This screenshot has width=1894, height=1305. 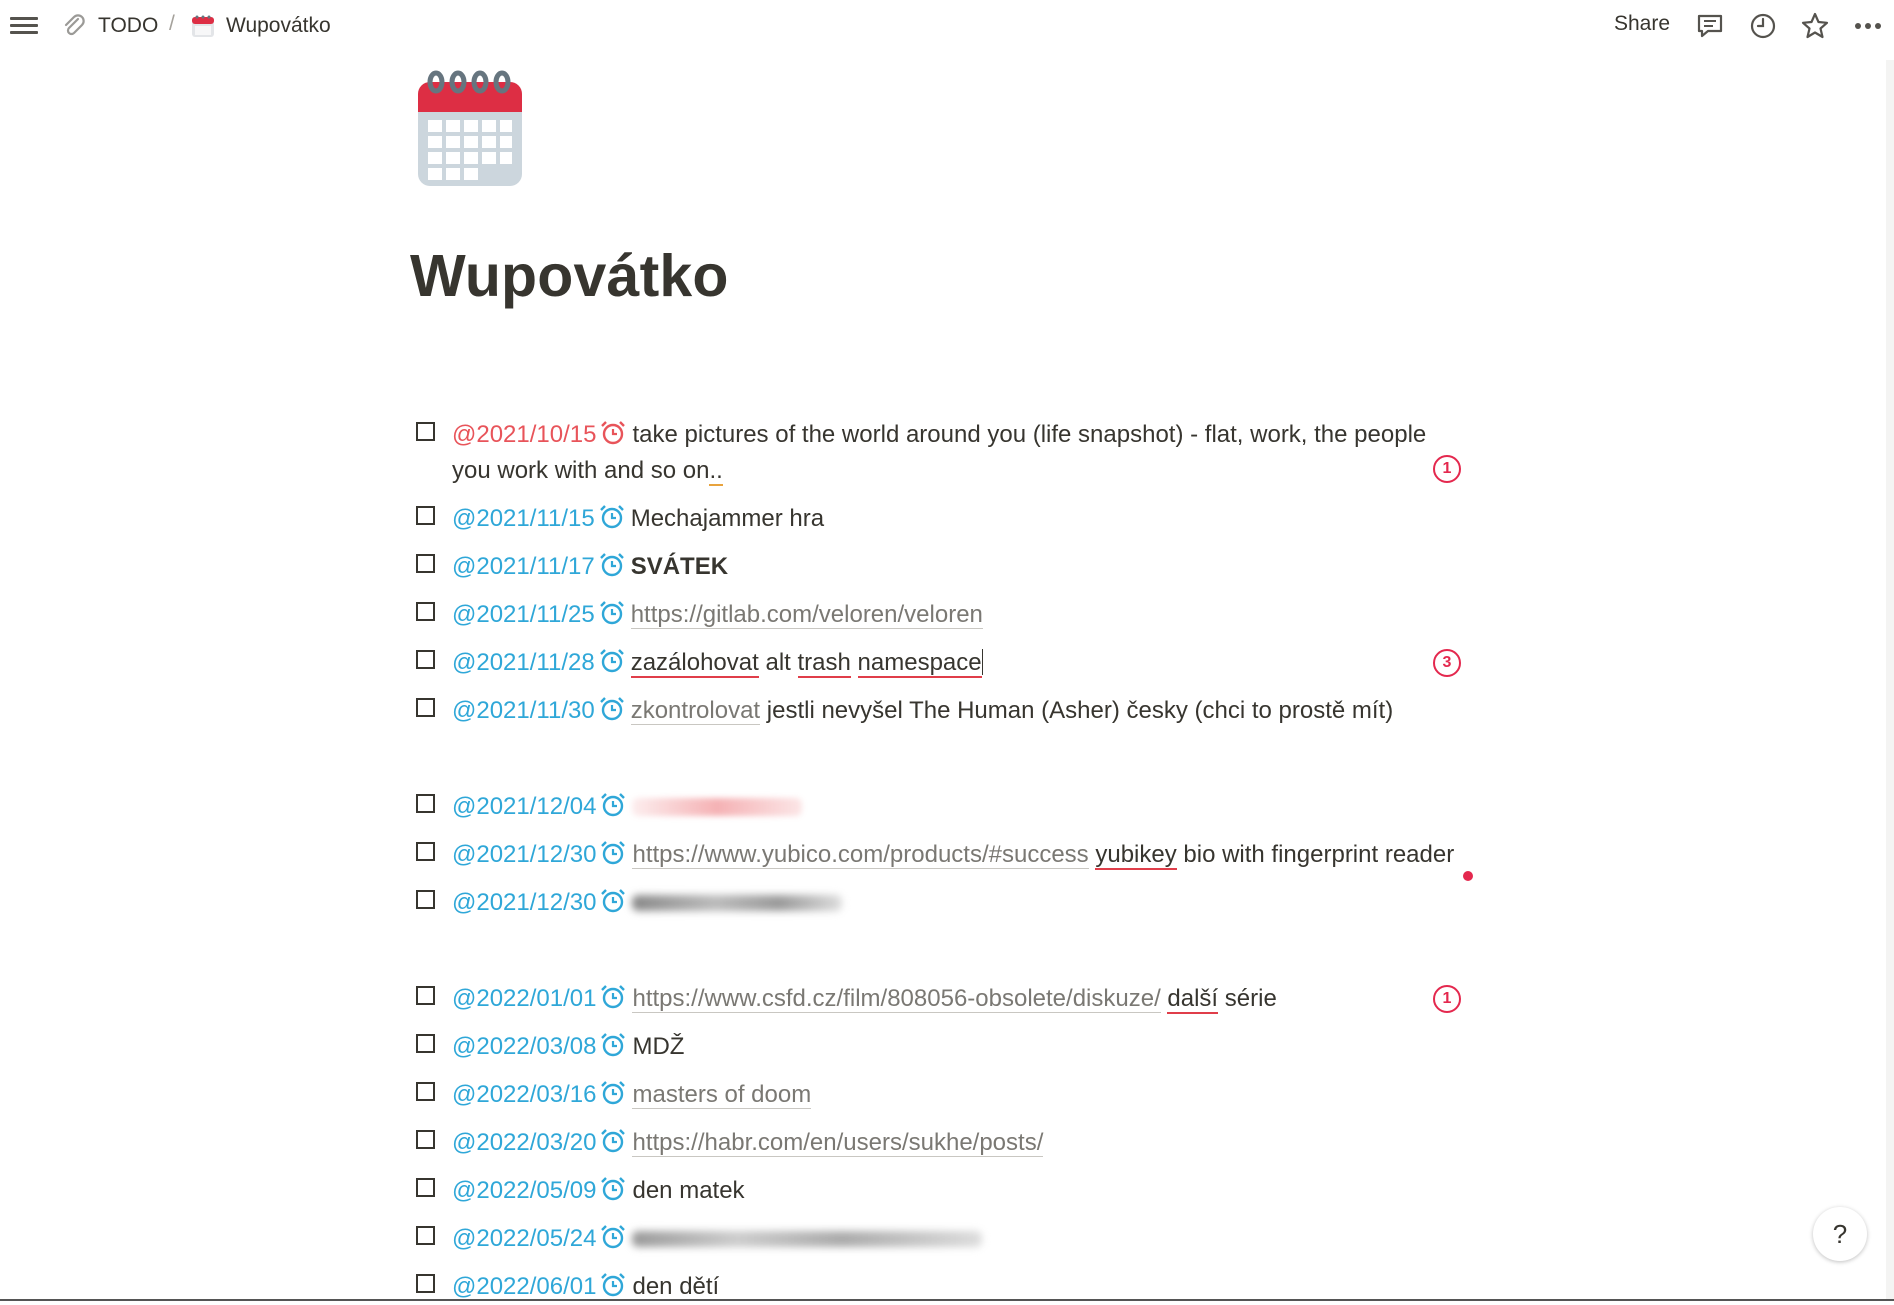 What do you see at coordinates (716, 471) in the screenshot?
I see `todo-text-grammar-flag: ..` at bounding box center [716, 471].